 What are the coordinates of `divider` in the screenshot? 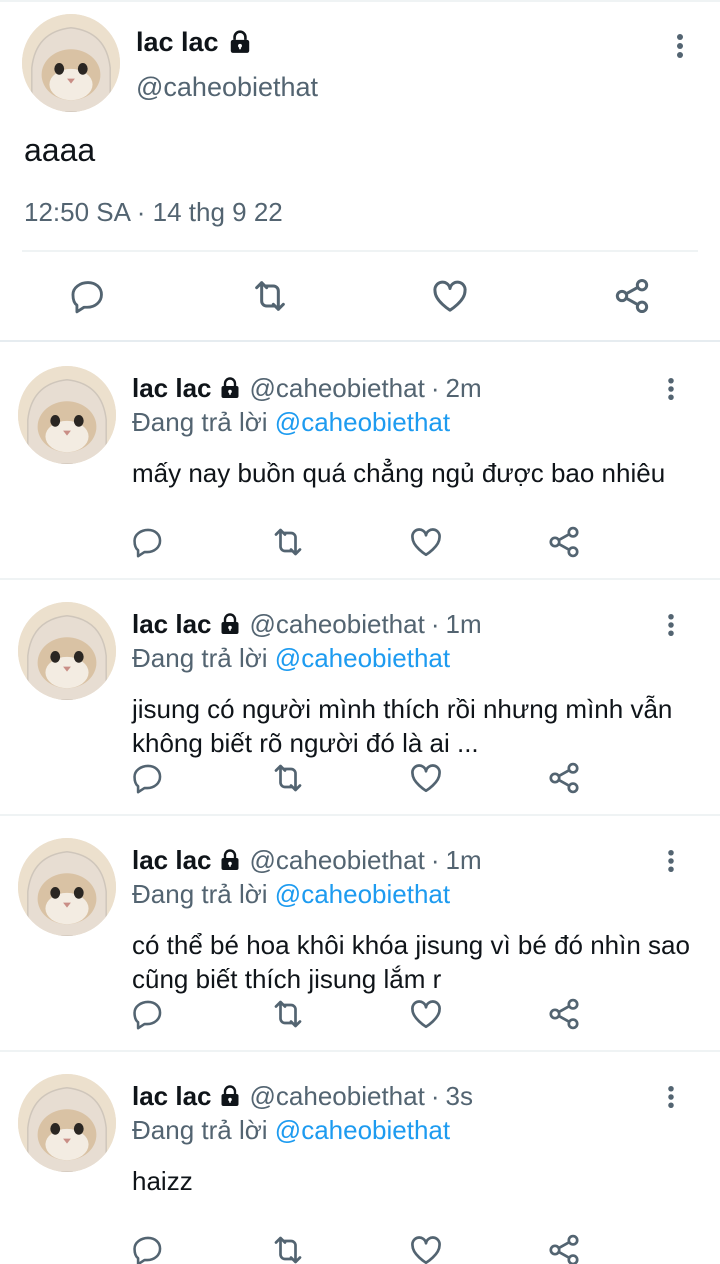 It's located at (360, 251).